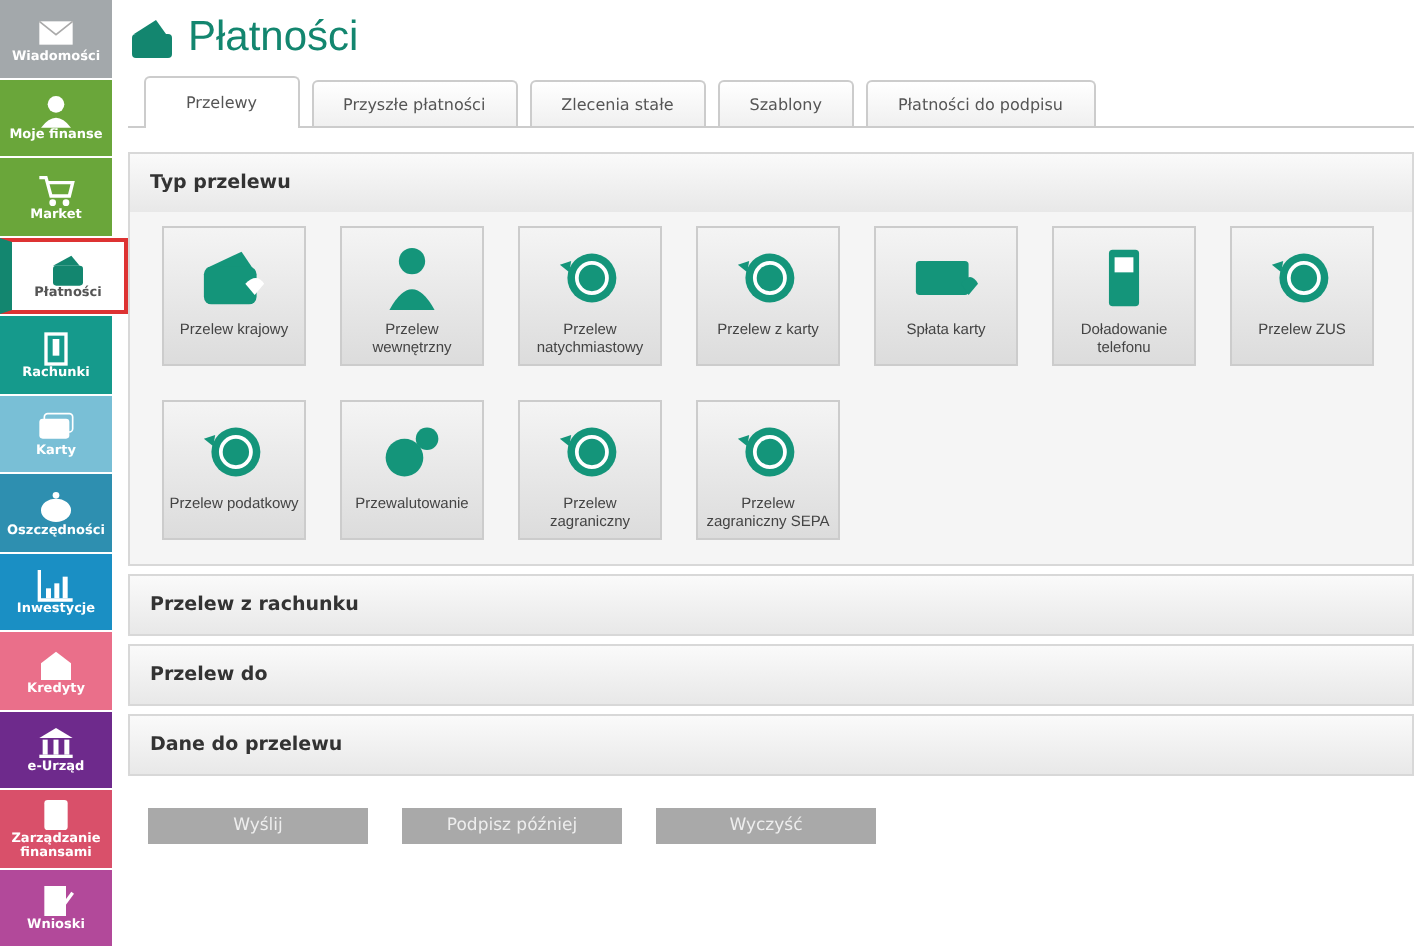 This screenshot has height=950, width=1414. What do you see at coordinates (771, 675) in the screenshot?
I see `section-header: Przelew do` at bounding box center [771, 675].